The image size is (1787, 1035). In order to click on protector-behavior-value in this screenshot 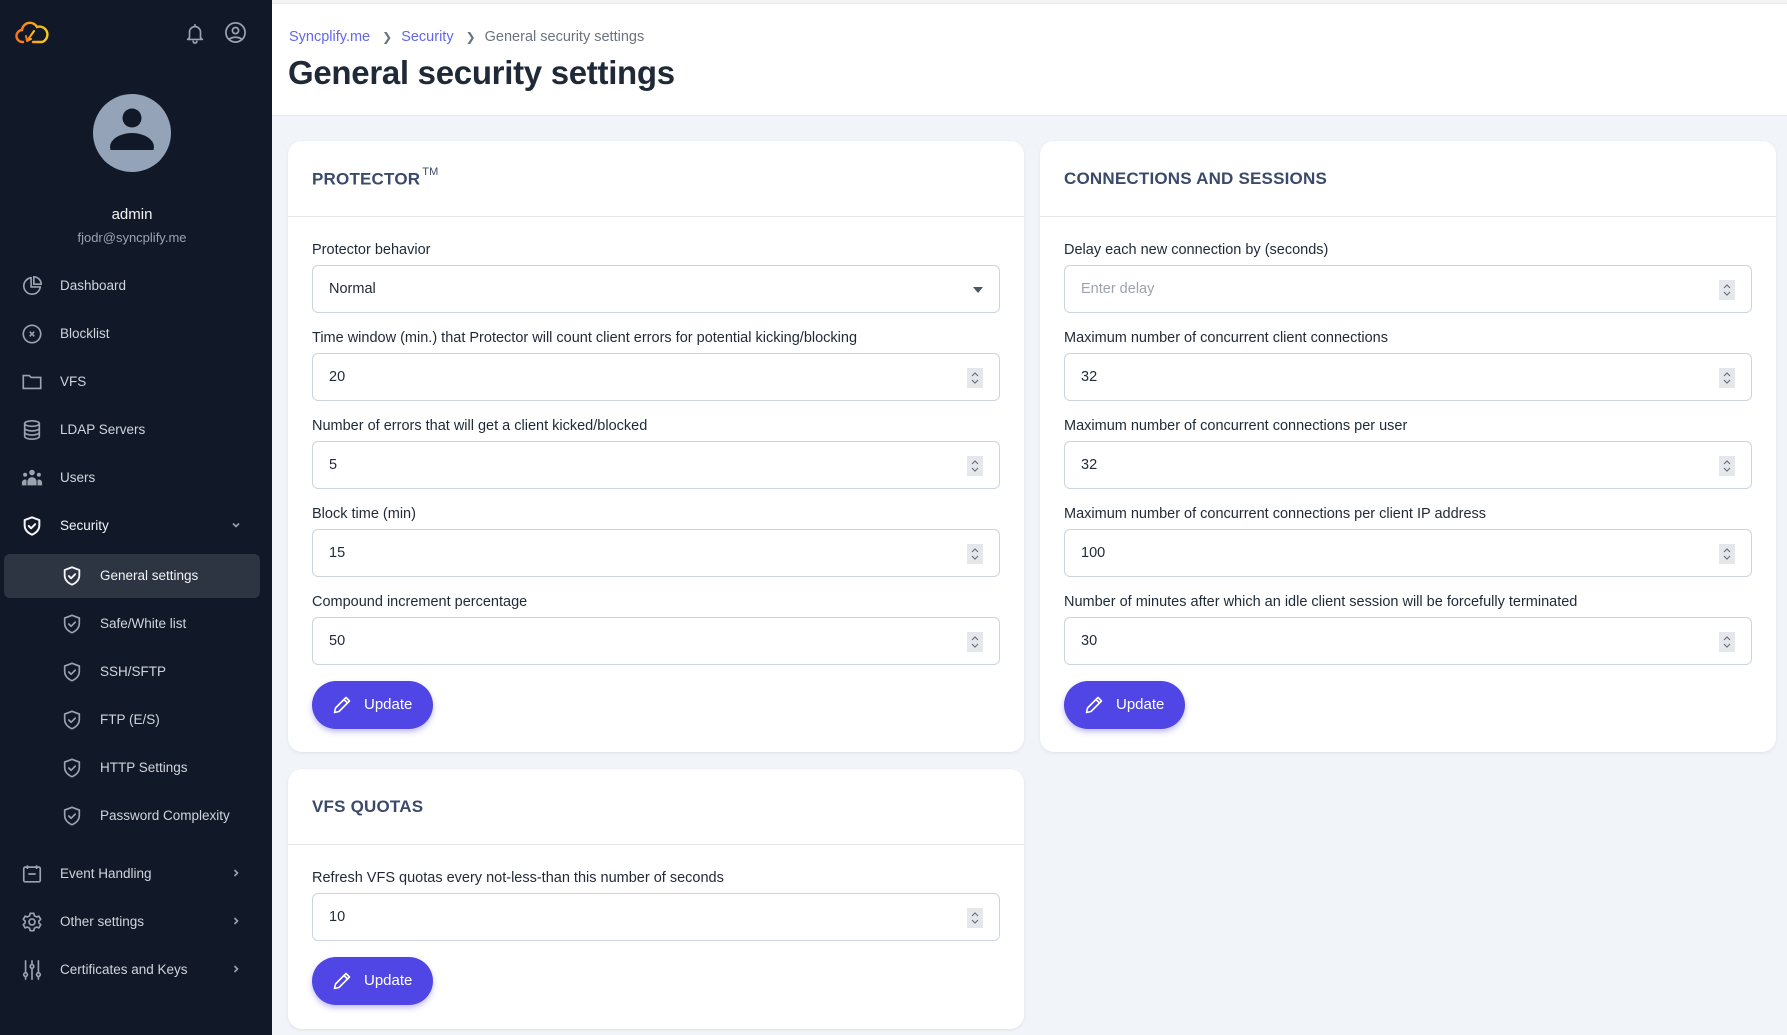, I will do `click(656, 289)`.